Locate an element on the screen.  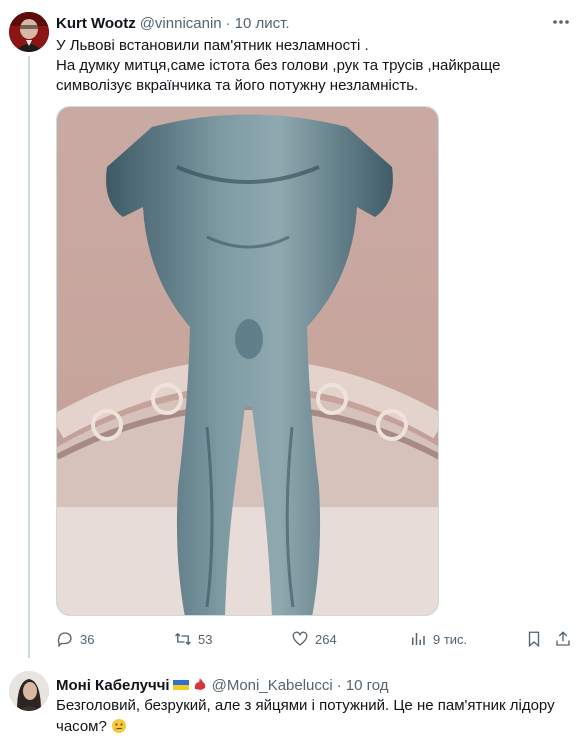
timestamp: 10 лист. is located at coordinates (262, 23).